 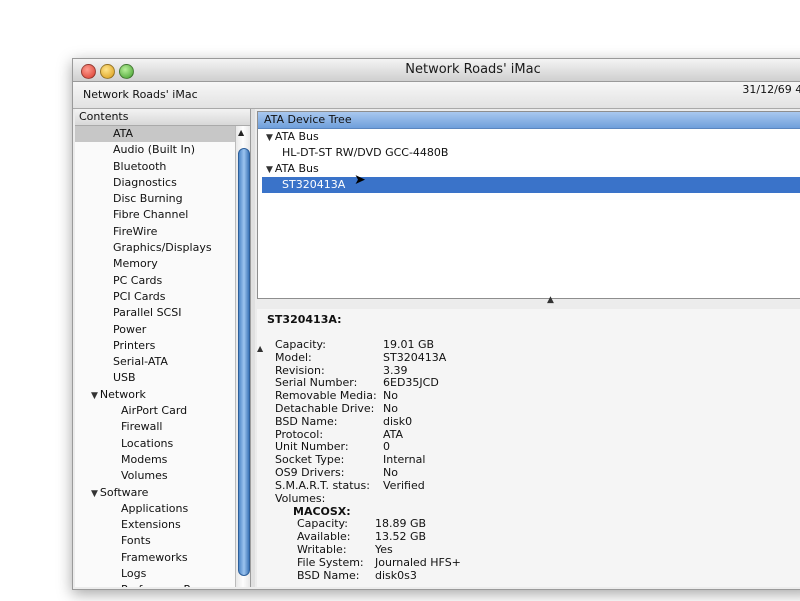 I want to click on sidebar-item-label: Printers, so click(x=134, y=345).